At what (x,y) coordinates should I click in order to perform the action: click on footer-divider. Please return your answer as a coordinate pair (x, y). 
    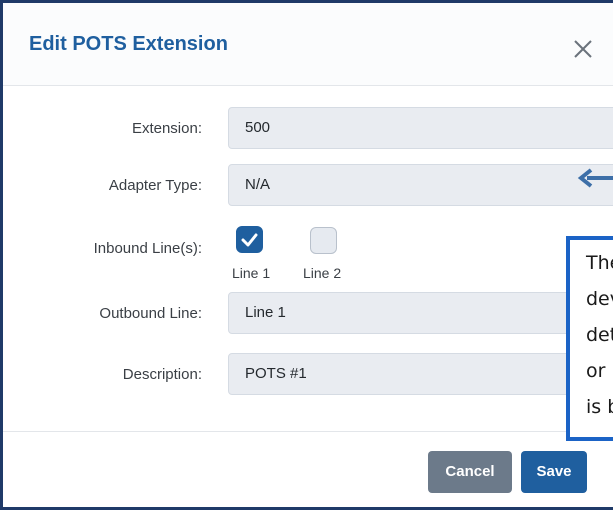
    Looking at the image, I should click on (308, 431).